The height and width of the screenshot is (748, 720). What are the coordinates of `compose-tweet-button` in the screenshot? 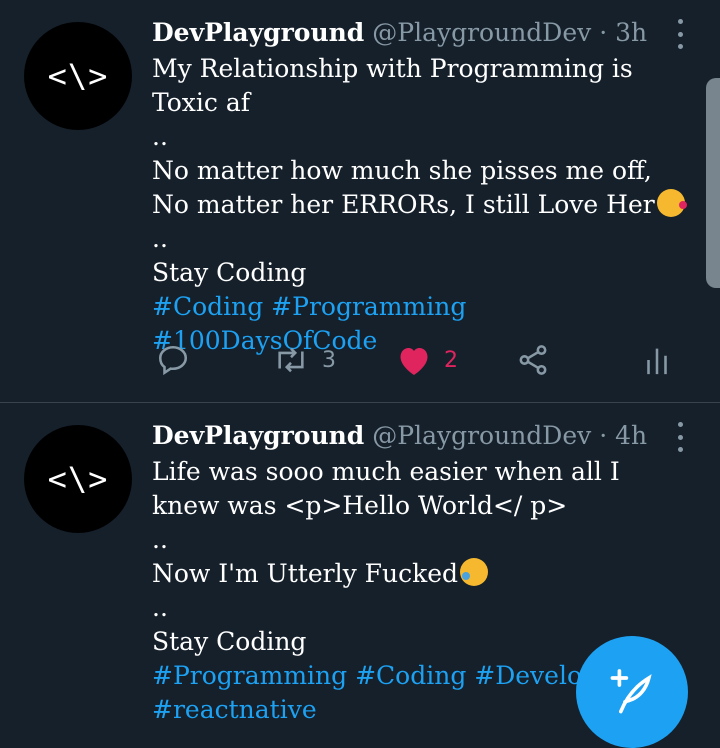 It's located at (632, 692).